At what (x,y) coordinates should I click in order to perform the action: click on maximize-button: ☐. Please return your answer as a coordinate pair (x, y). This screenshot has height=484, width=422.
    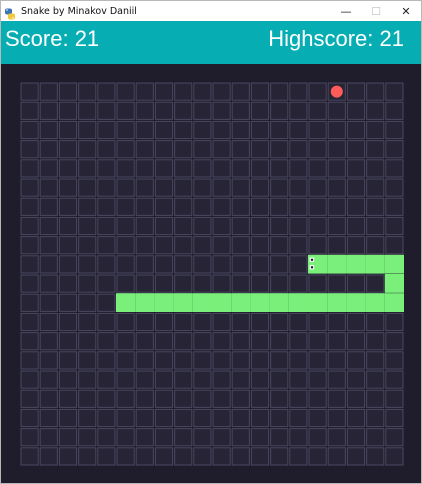
    Looking at the image, I should click on (376, 11).